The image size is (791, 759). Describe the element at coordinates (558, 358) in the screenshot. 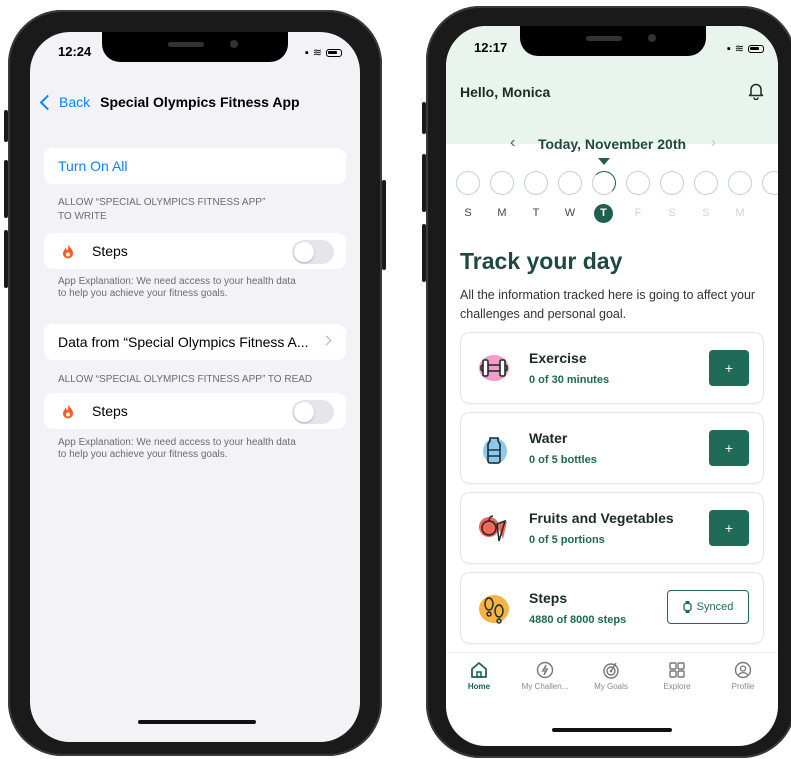

I see `card-title: Exercise` at that location.